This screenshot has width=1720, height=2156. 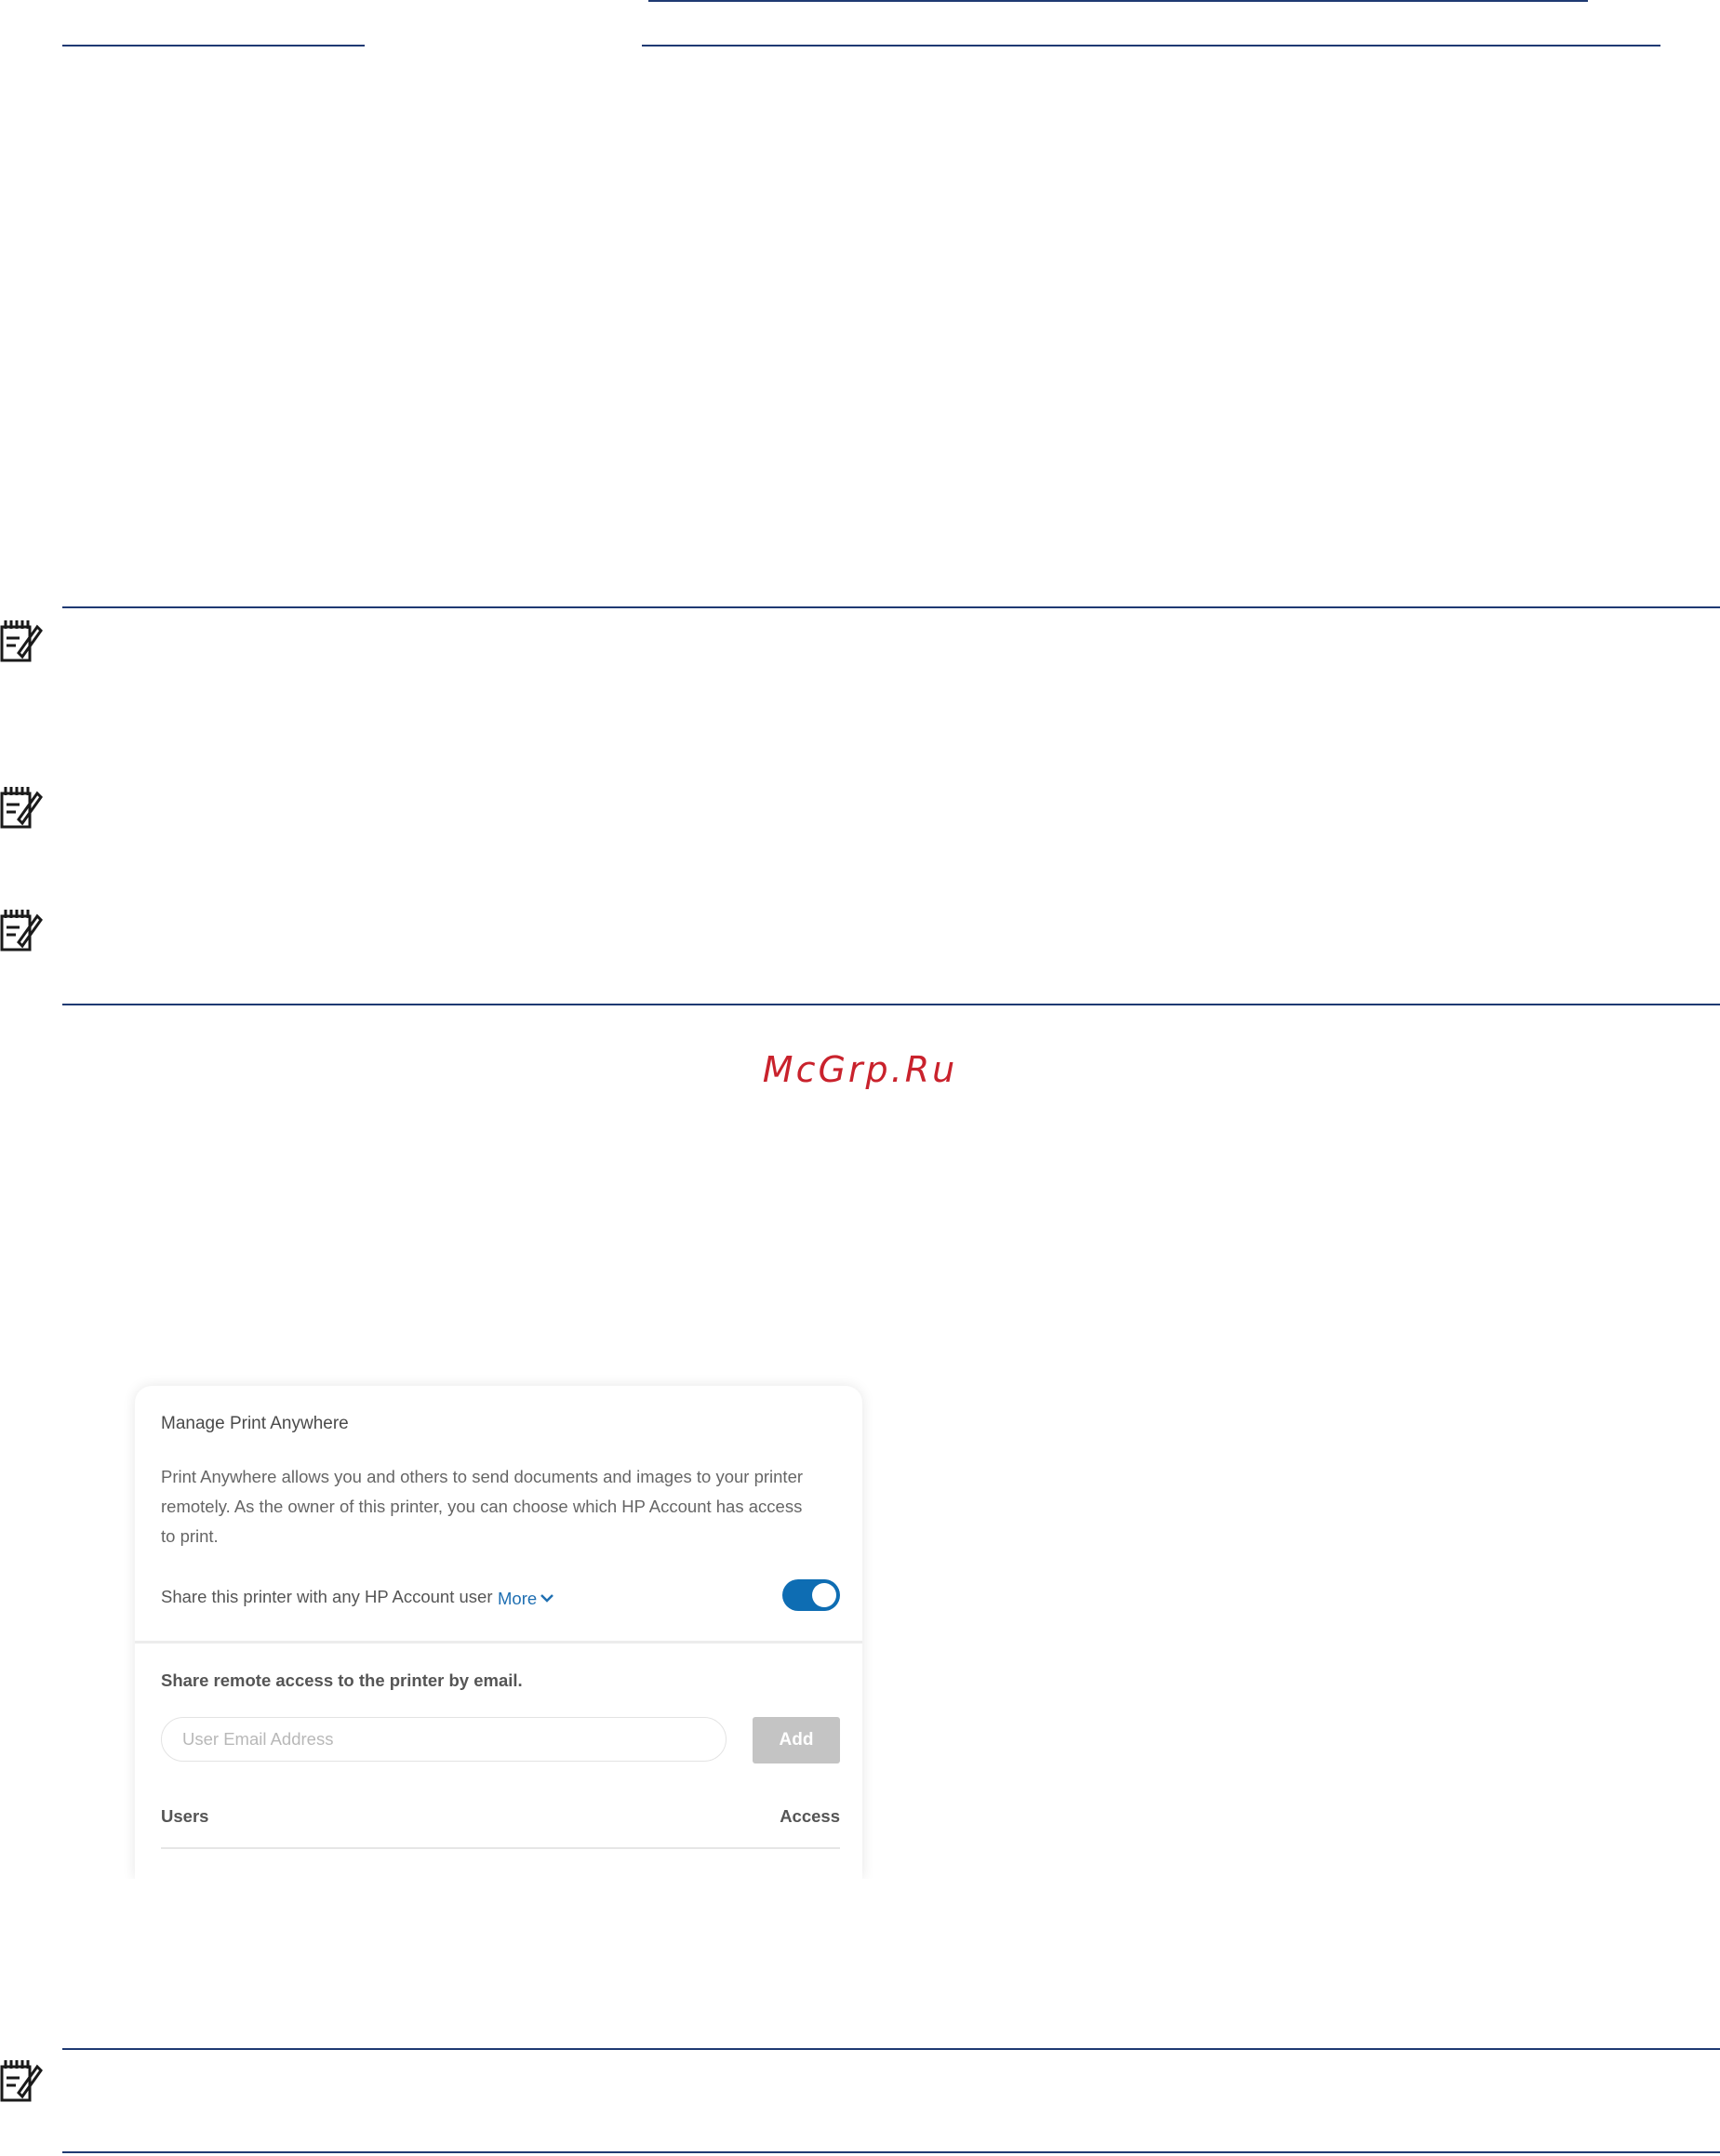 I want to click on header-rule-top, so click(x=1118, y=1).